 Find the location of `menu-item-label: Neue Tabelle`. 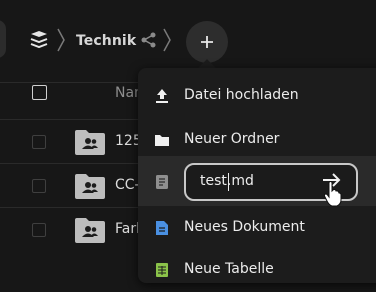

menu-item-label: Neue Tabelle is located at coordinates (229, 269).